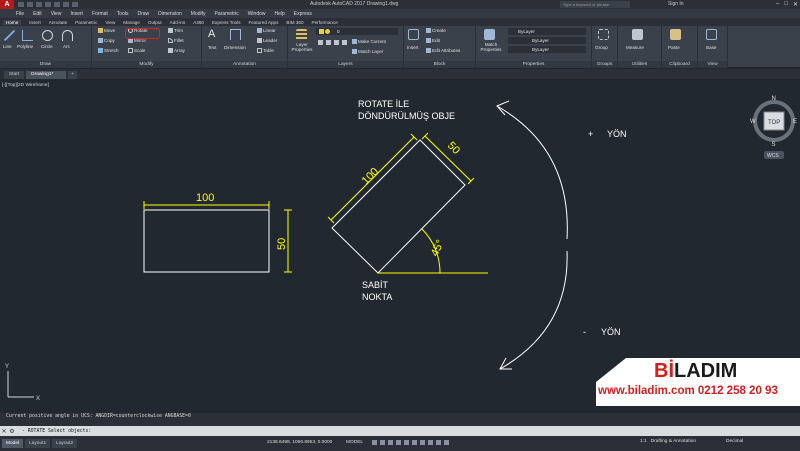  Describe the element at coordinates (674, 47) in the screenshot. I see `paste-button: Paste` at that location.